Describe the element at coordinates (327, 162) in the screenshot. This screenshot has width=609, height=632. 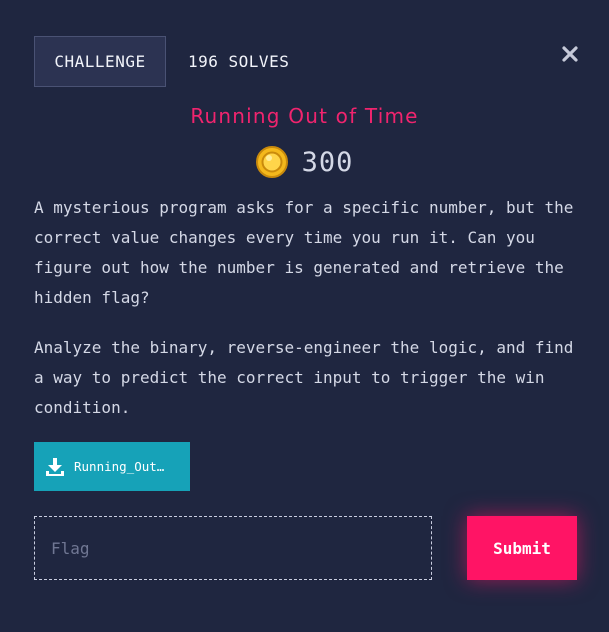
I see `points-value: 300` at that location.